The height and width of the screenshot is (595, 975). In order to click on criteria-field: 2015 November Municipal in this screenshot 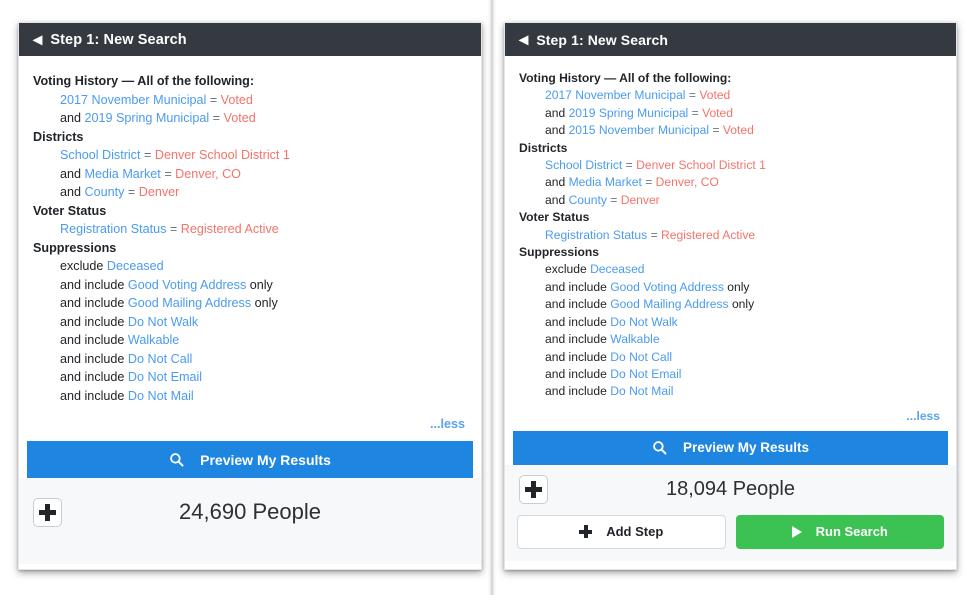, I will do `click(639, 130)`.